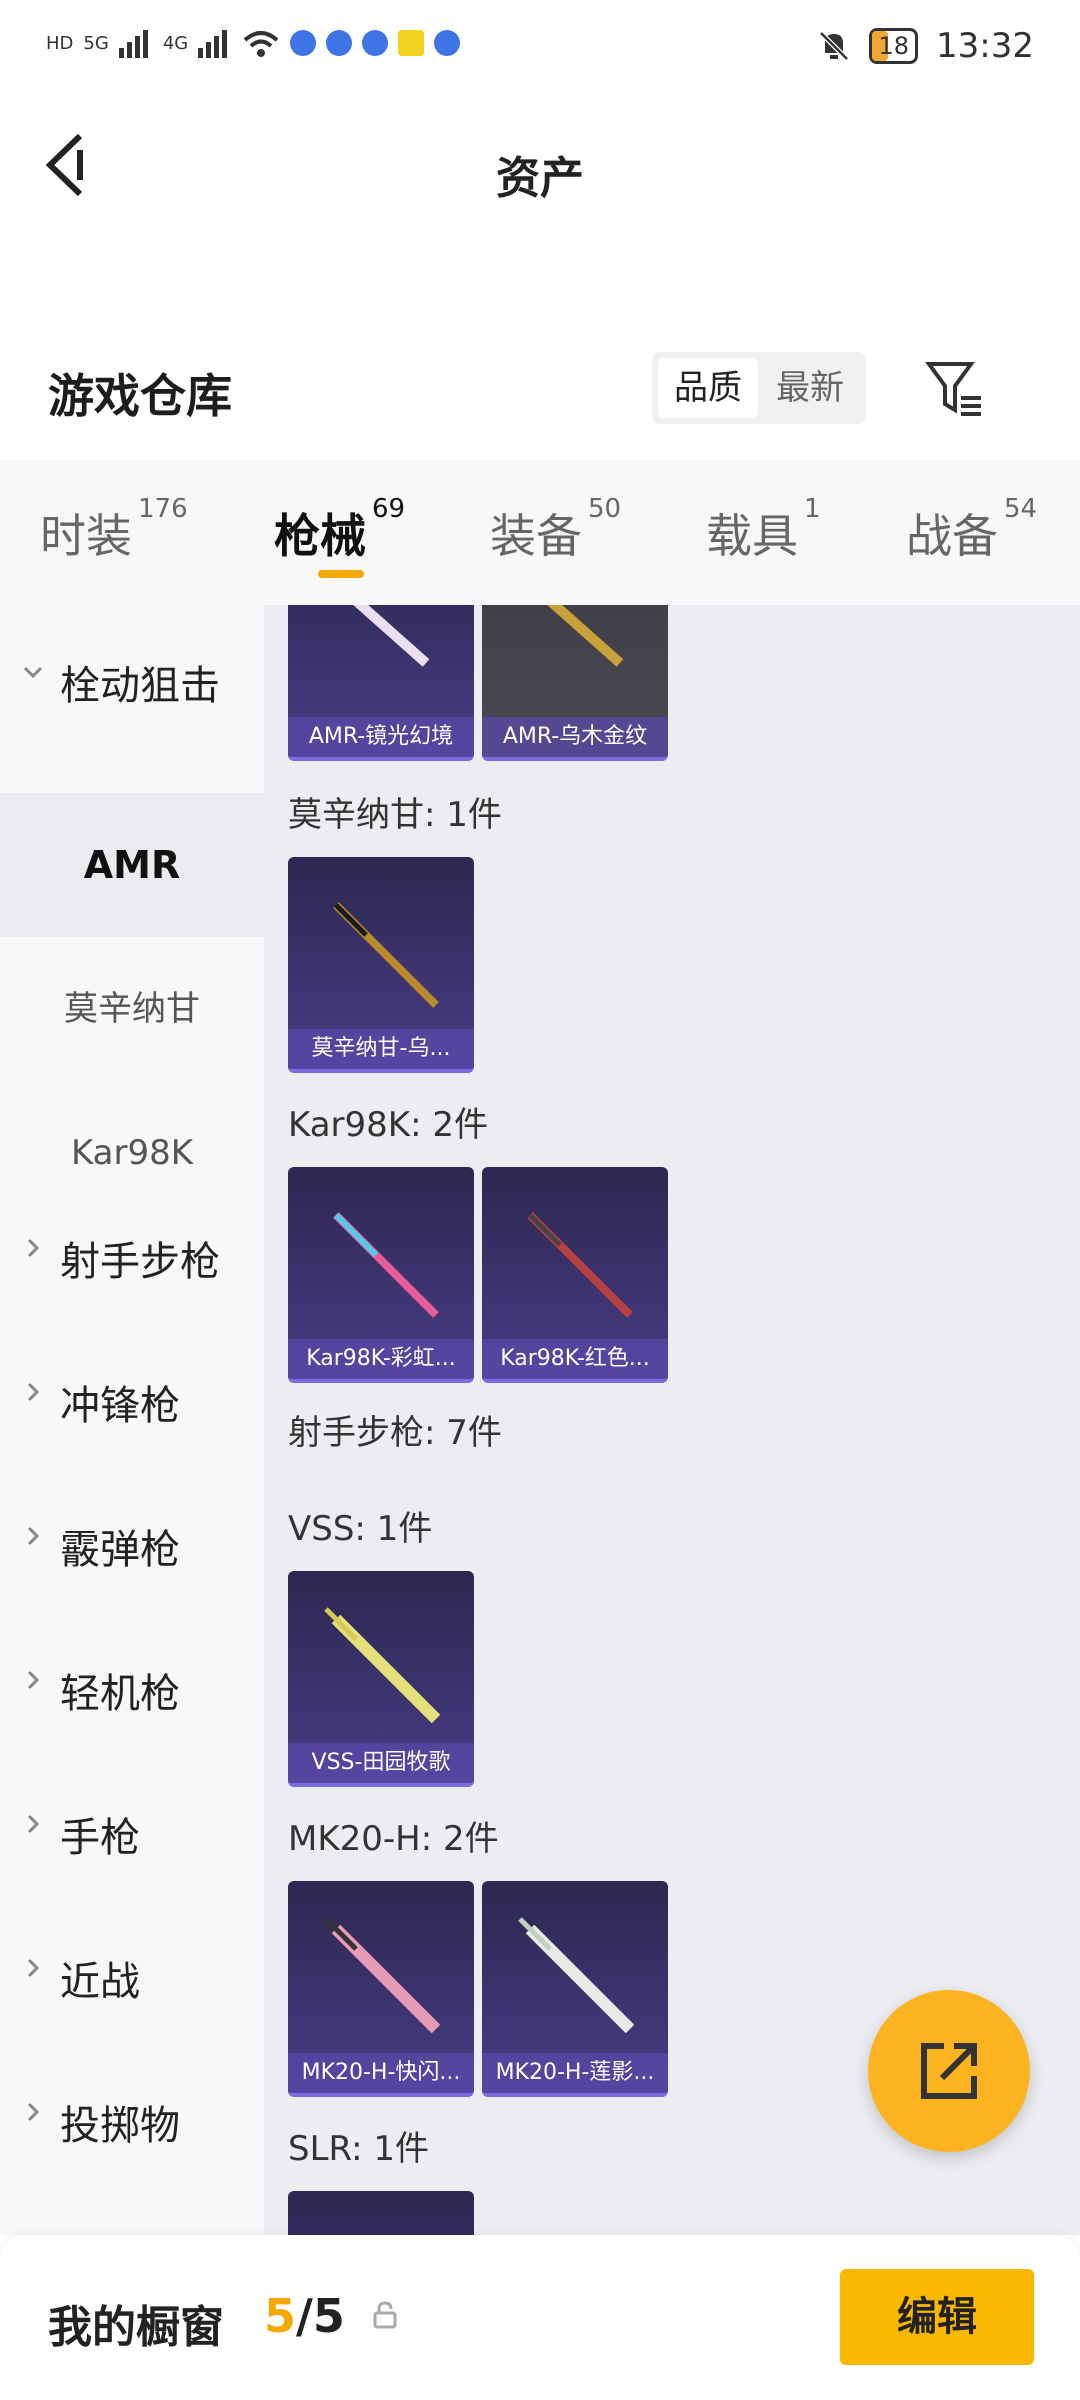 The image size is (1080, 2400). What do you see at coordinates (381, 1763) in the screenshot?
I see `weapon-name: VSS-田园牧歌` at bounding box center [381, 1763].